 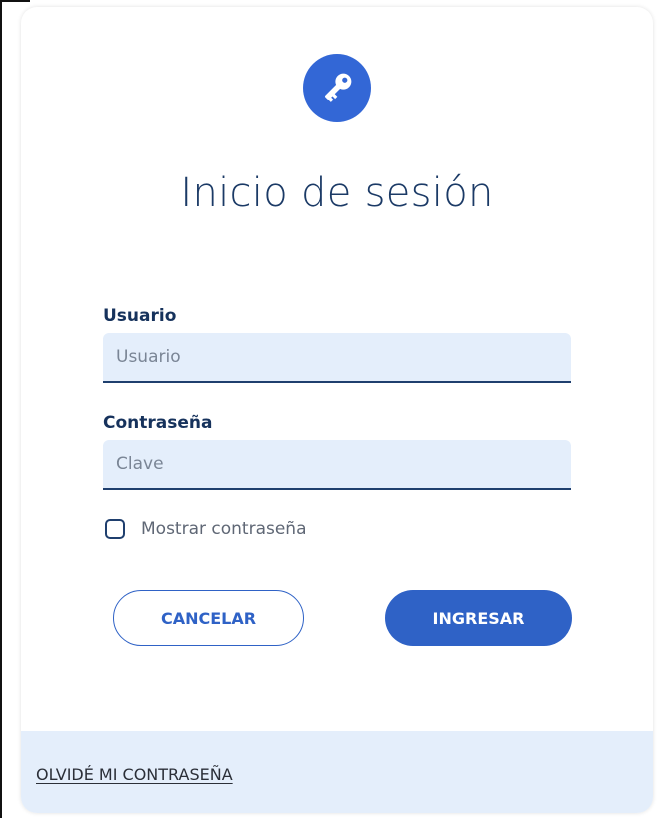 I want to click on username-label: Usuario, so click(x=140, y=316).